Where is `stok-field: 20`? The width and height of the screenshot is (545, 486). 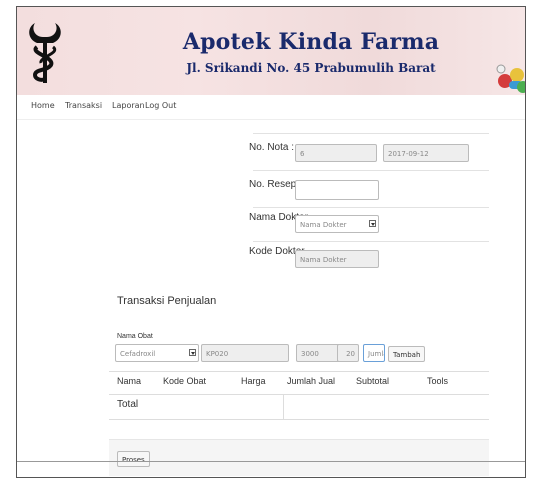
stok-field: 20 is located at coordinates (348, 353).